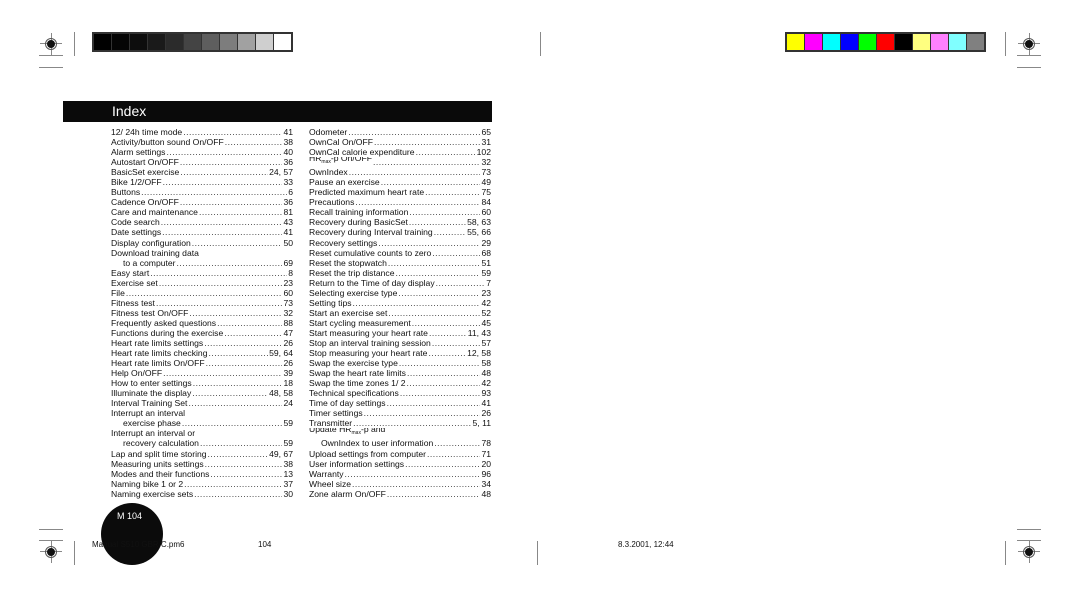  I want to click on index-page-ref: 6, so click(290, 192).